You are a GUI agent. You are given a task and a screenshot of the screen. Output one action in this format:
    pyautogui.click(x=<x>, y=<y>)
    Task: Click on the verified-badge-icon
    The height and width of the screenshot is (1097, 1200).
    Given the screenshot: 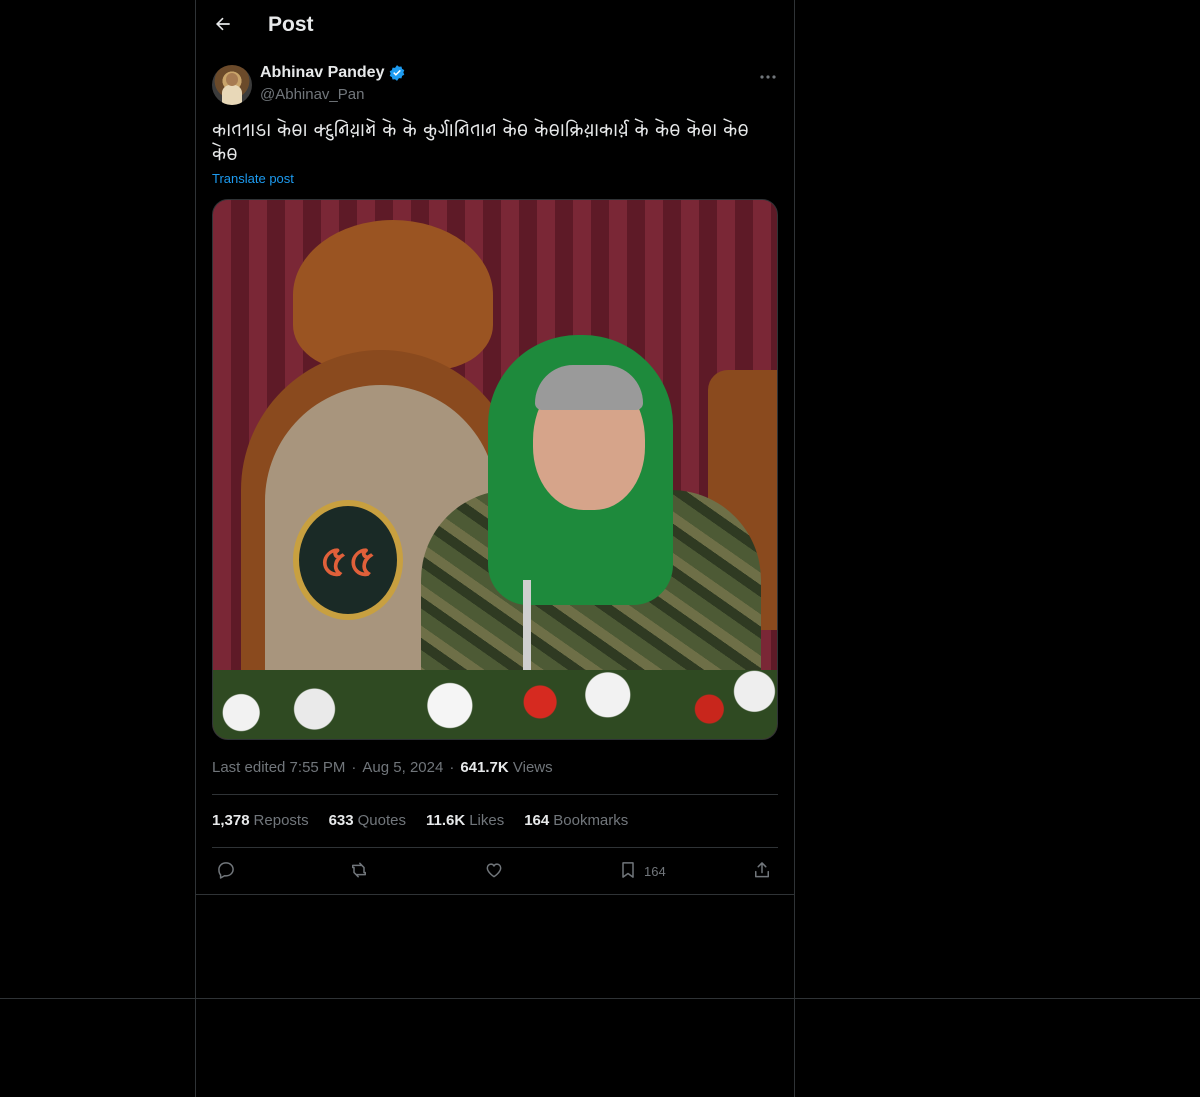 What is the action you would take?
    pyautogui.click(x=397, y=73)
    